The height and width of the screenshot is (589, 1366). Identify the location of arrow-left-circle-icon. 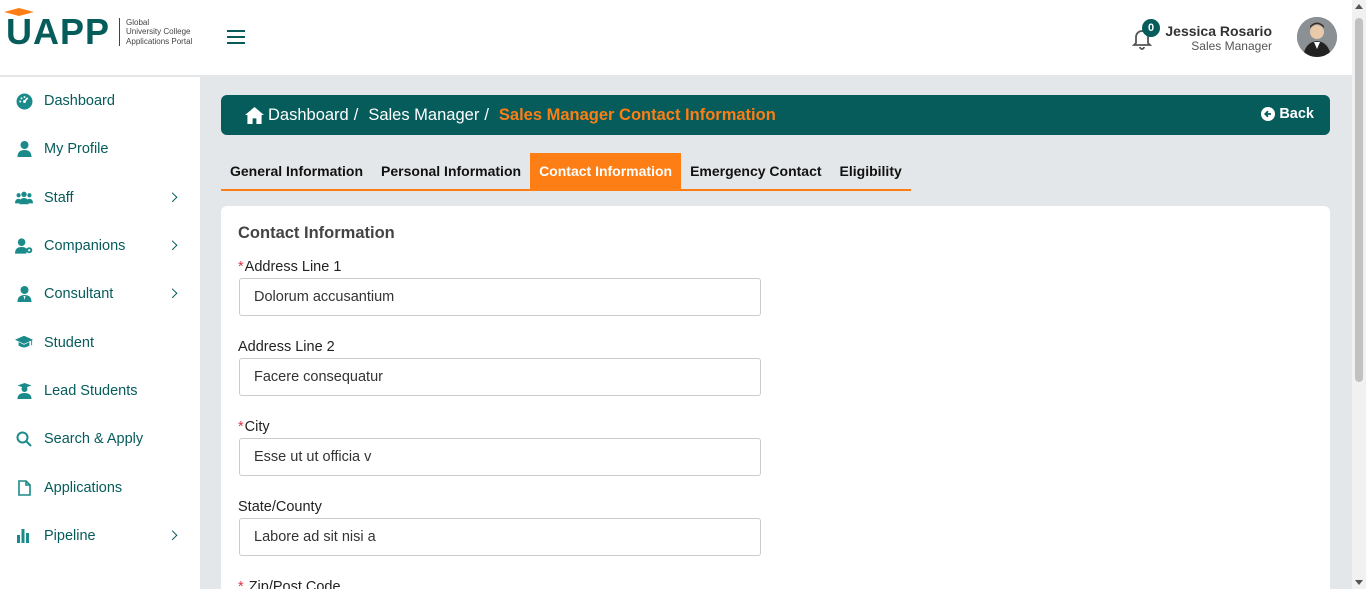
(1268, 114).